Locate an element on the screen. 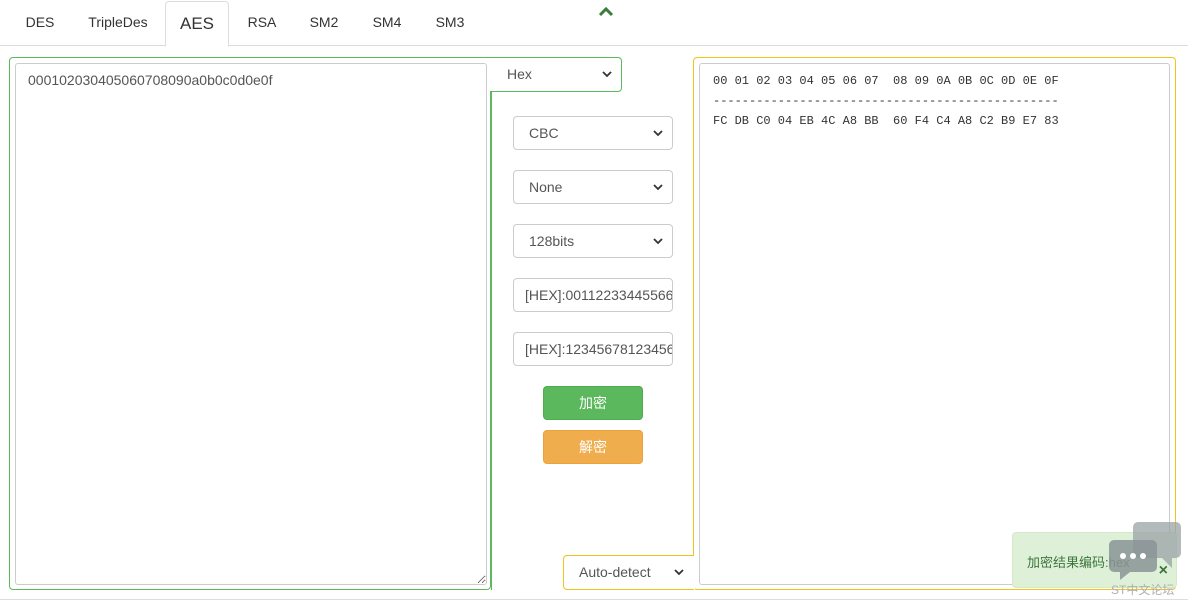 The height and width of the screenshot is (605, 1188). keysize-value: 128bits is located at coordinates (552, 241).